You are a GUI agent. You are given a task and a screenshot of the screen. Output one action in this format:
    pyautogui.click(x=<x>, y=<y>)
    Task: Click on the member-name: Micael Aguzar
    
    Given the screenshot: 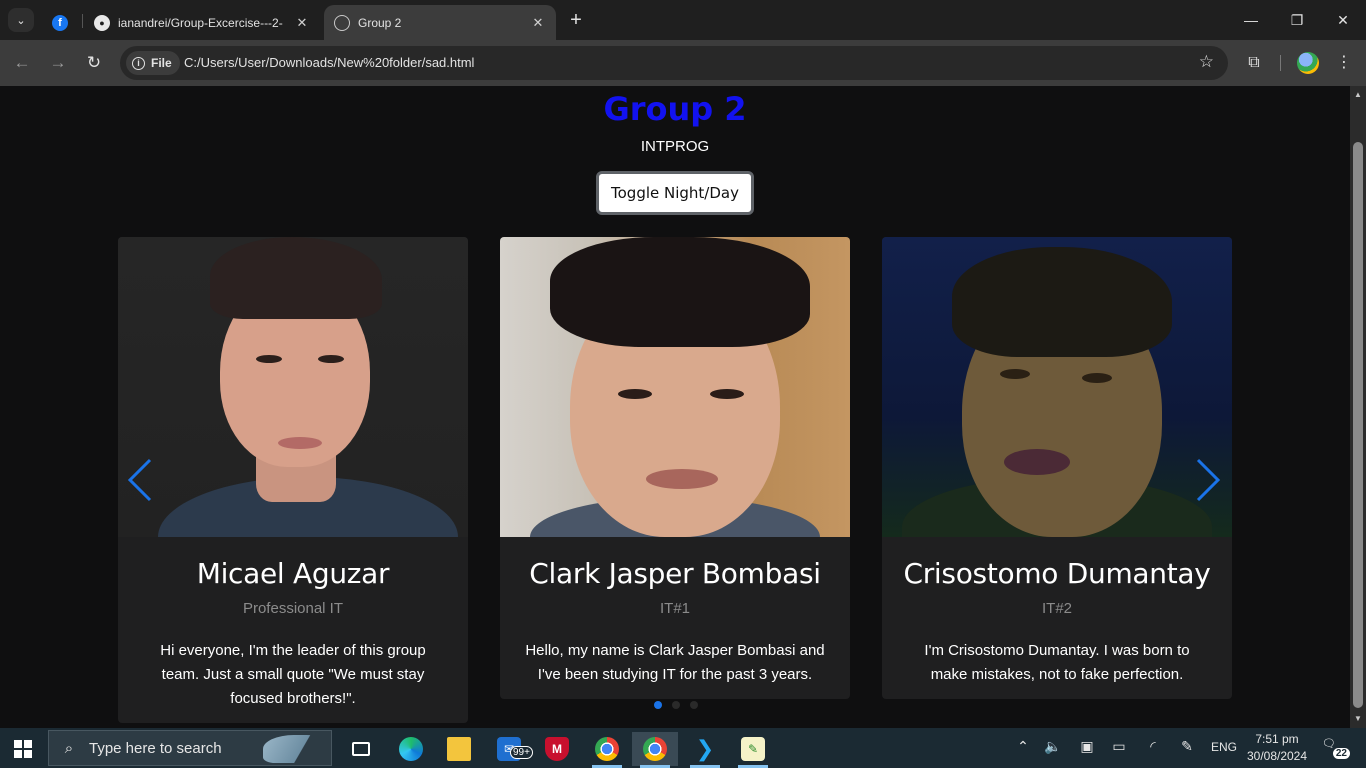 What is the action you would take?
    pyautogui.click(x=293, y=573)
    